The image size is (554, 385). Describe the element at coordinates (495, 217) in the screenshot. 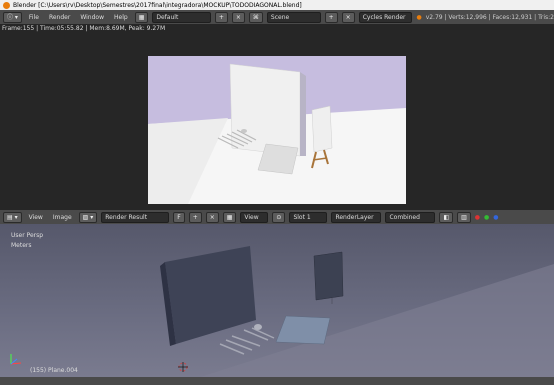

I see `color-channel-blue-icon: ●` at that location.